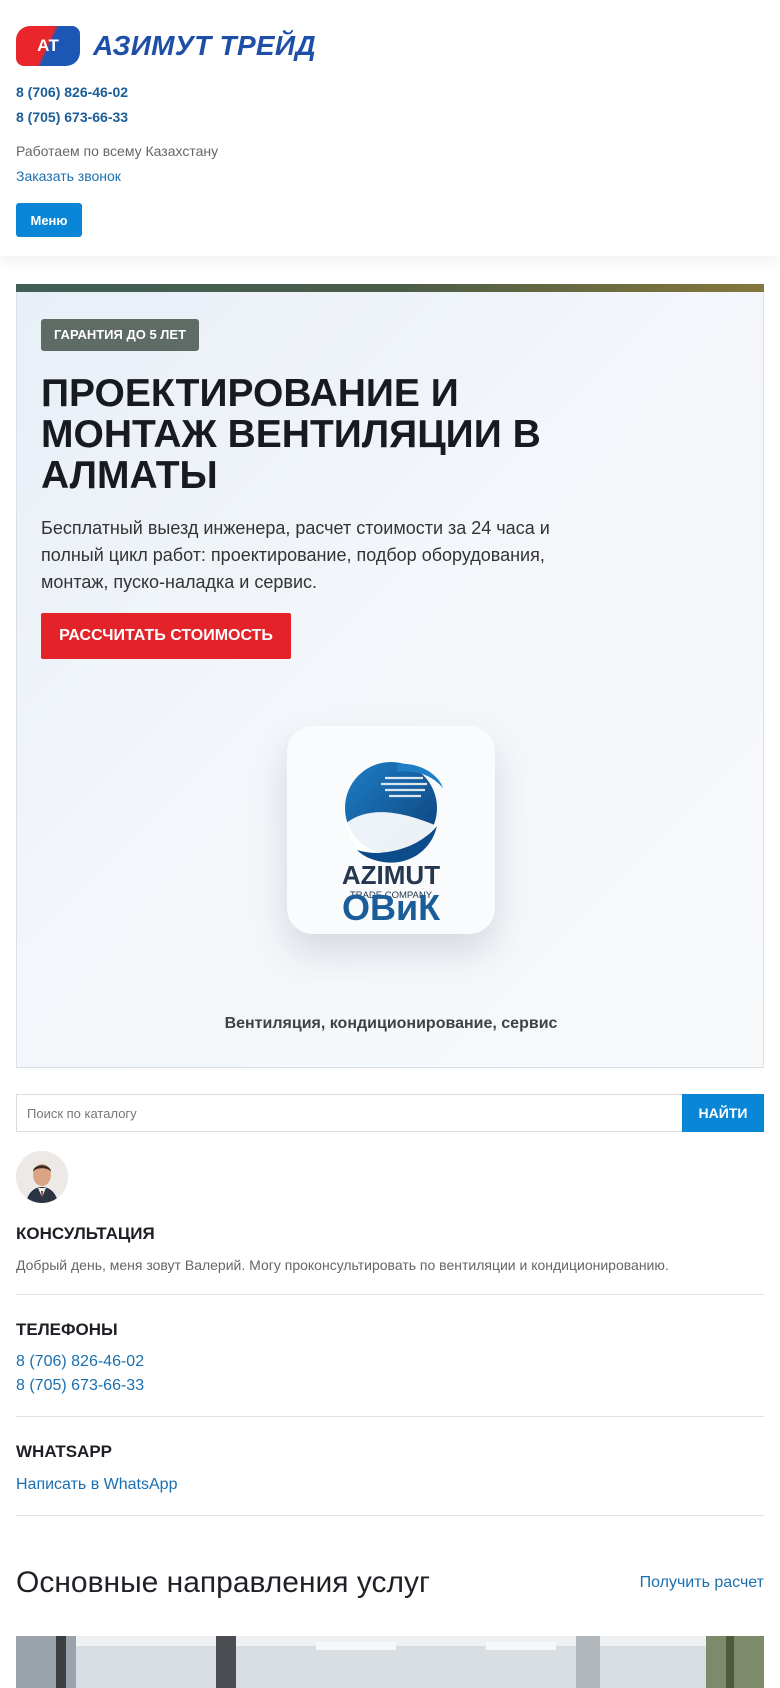 The height and width of the screenshot is (1688, 780). I want to click on phones-title: ТЕЛЕФОНЫ, so click(67, 1329).